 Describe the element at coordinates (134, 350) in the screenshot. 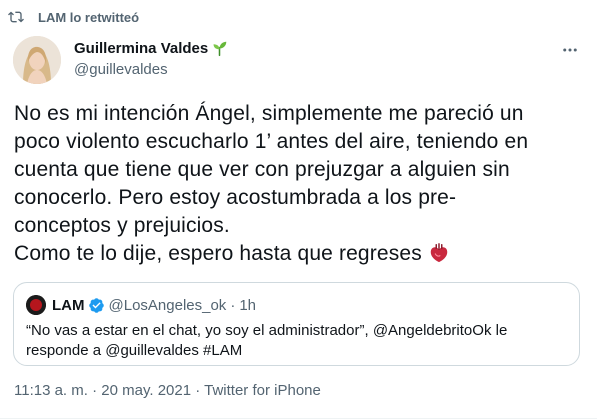

I see `quoted-text-line: responde a @guillevaldes #LAM` at that location.